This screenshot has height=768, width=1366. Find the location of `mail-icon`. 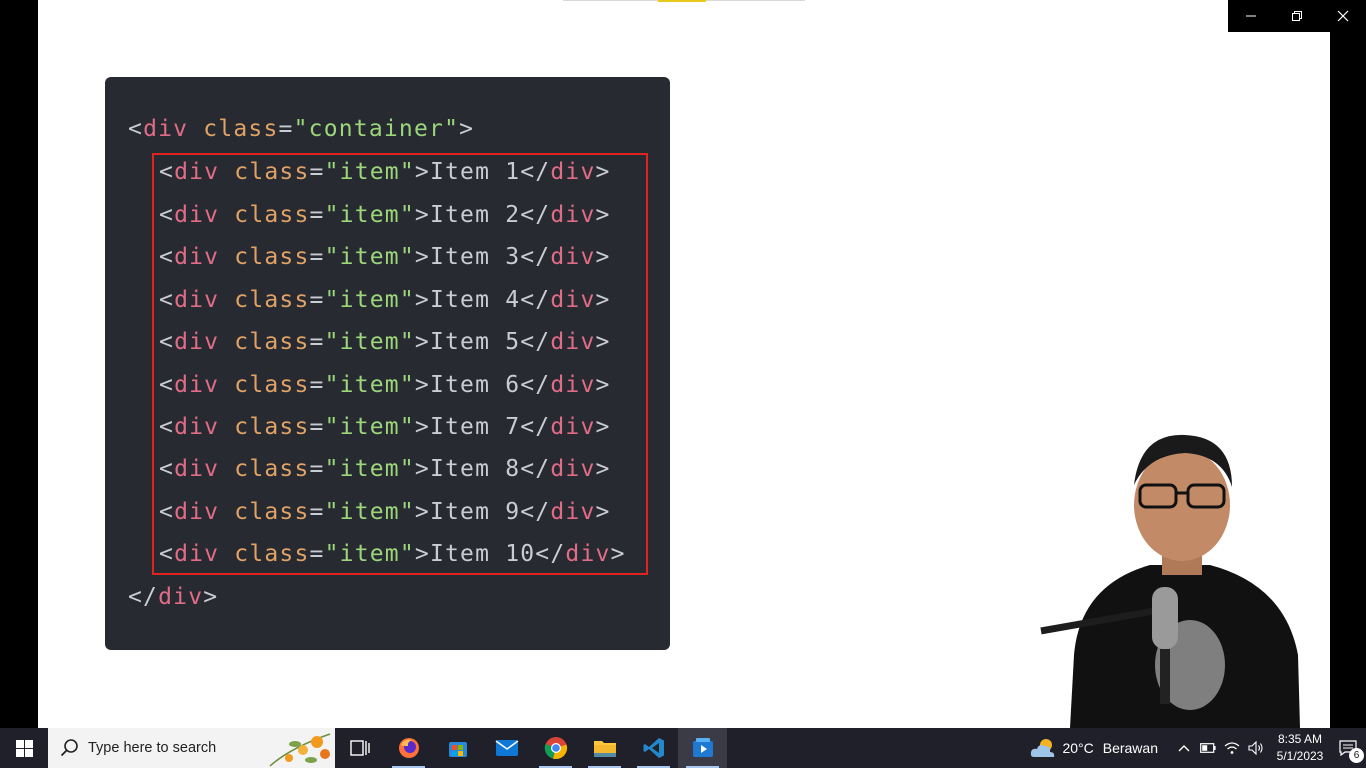

mail-icon is located at coordinates (506, 748).